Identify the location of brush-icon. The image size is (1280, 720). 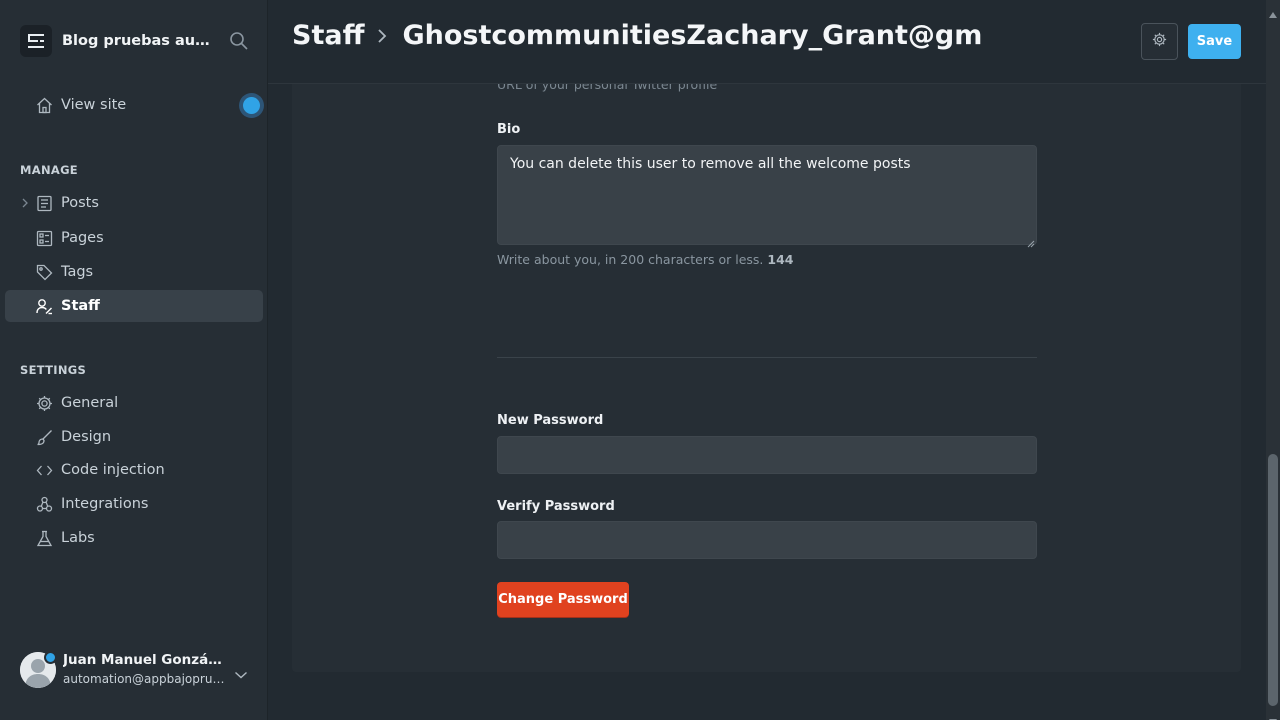
(44, 437).